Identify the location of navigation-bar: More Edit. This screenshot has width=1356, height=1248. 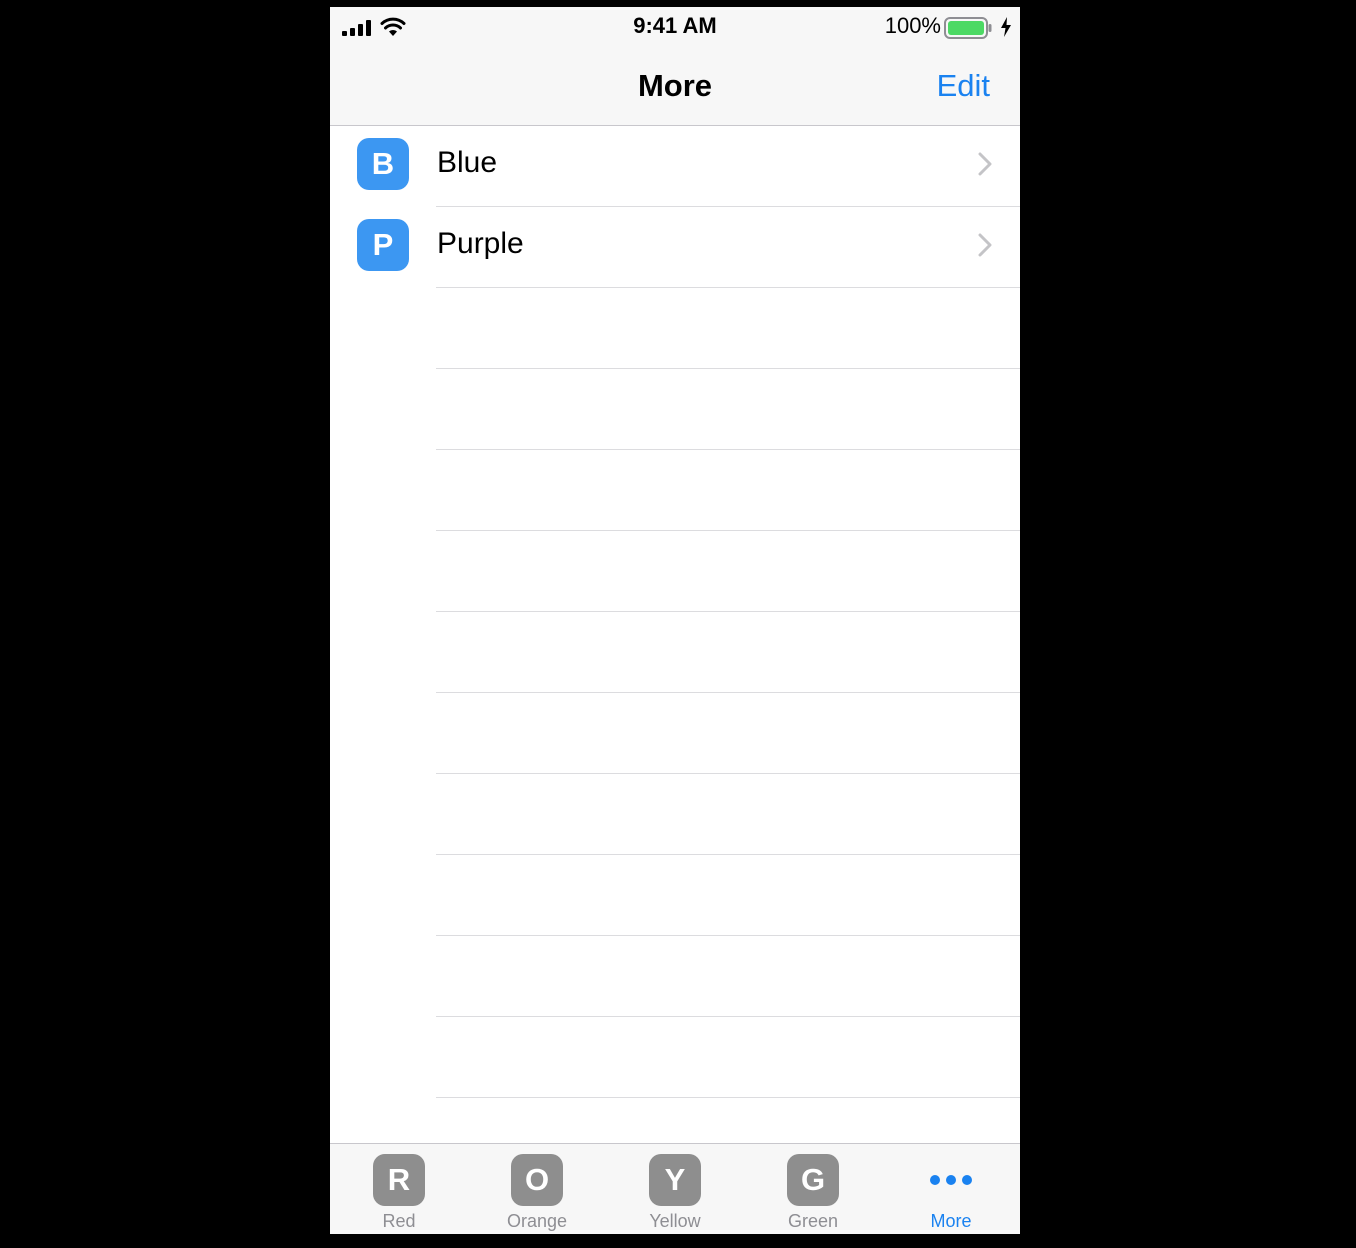
(675, 88).